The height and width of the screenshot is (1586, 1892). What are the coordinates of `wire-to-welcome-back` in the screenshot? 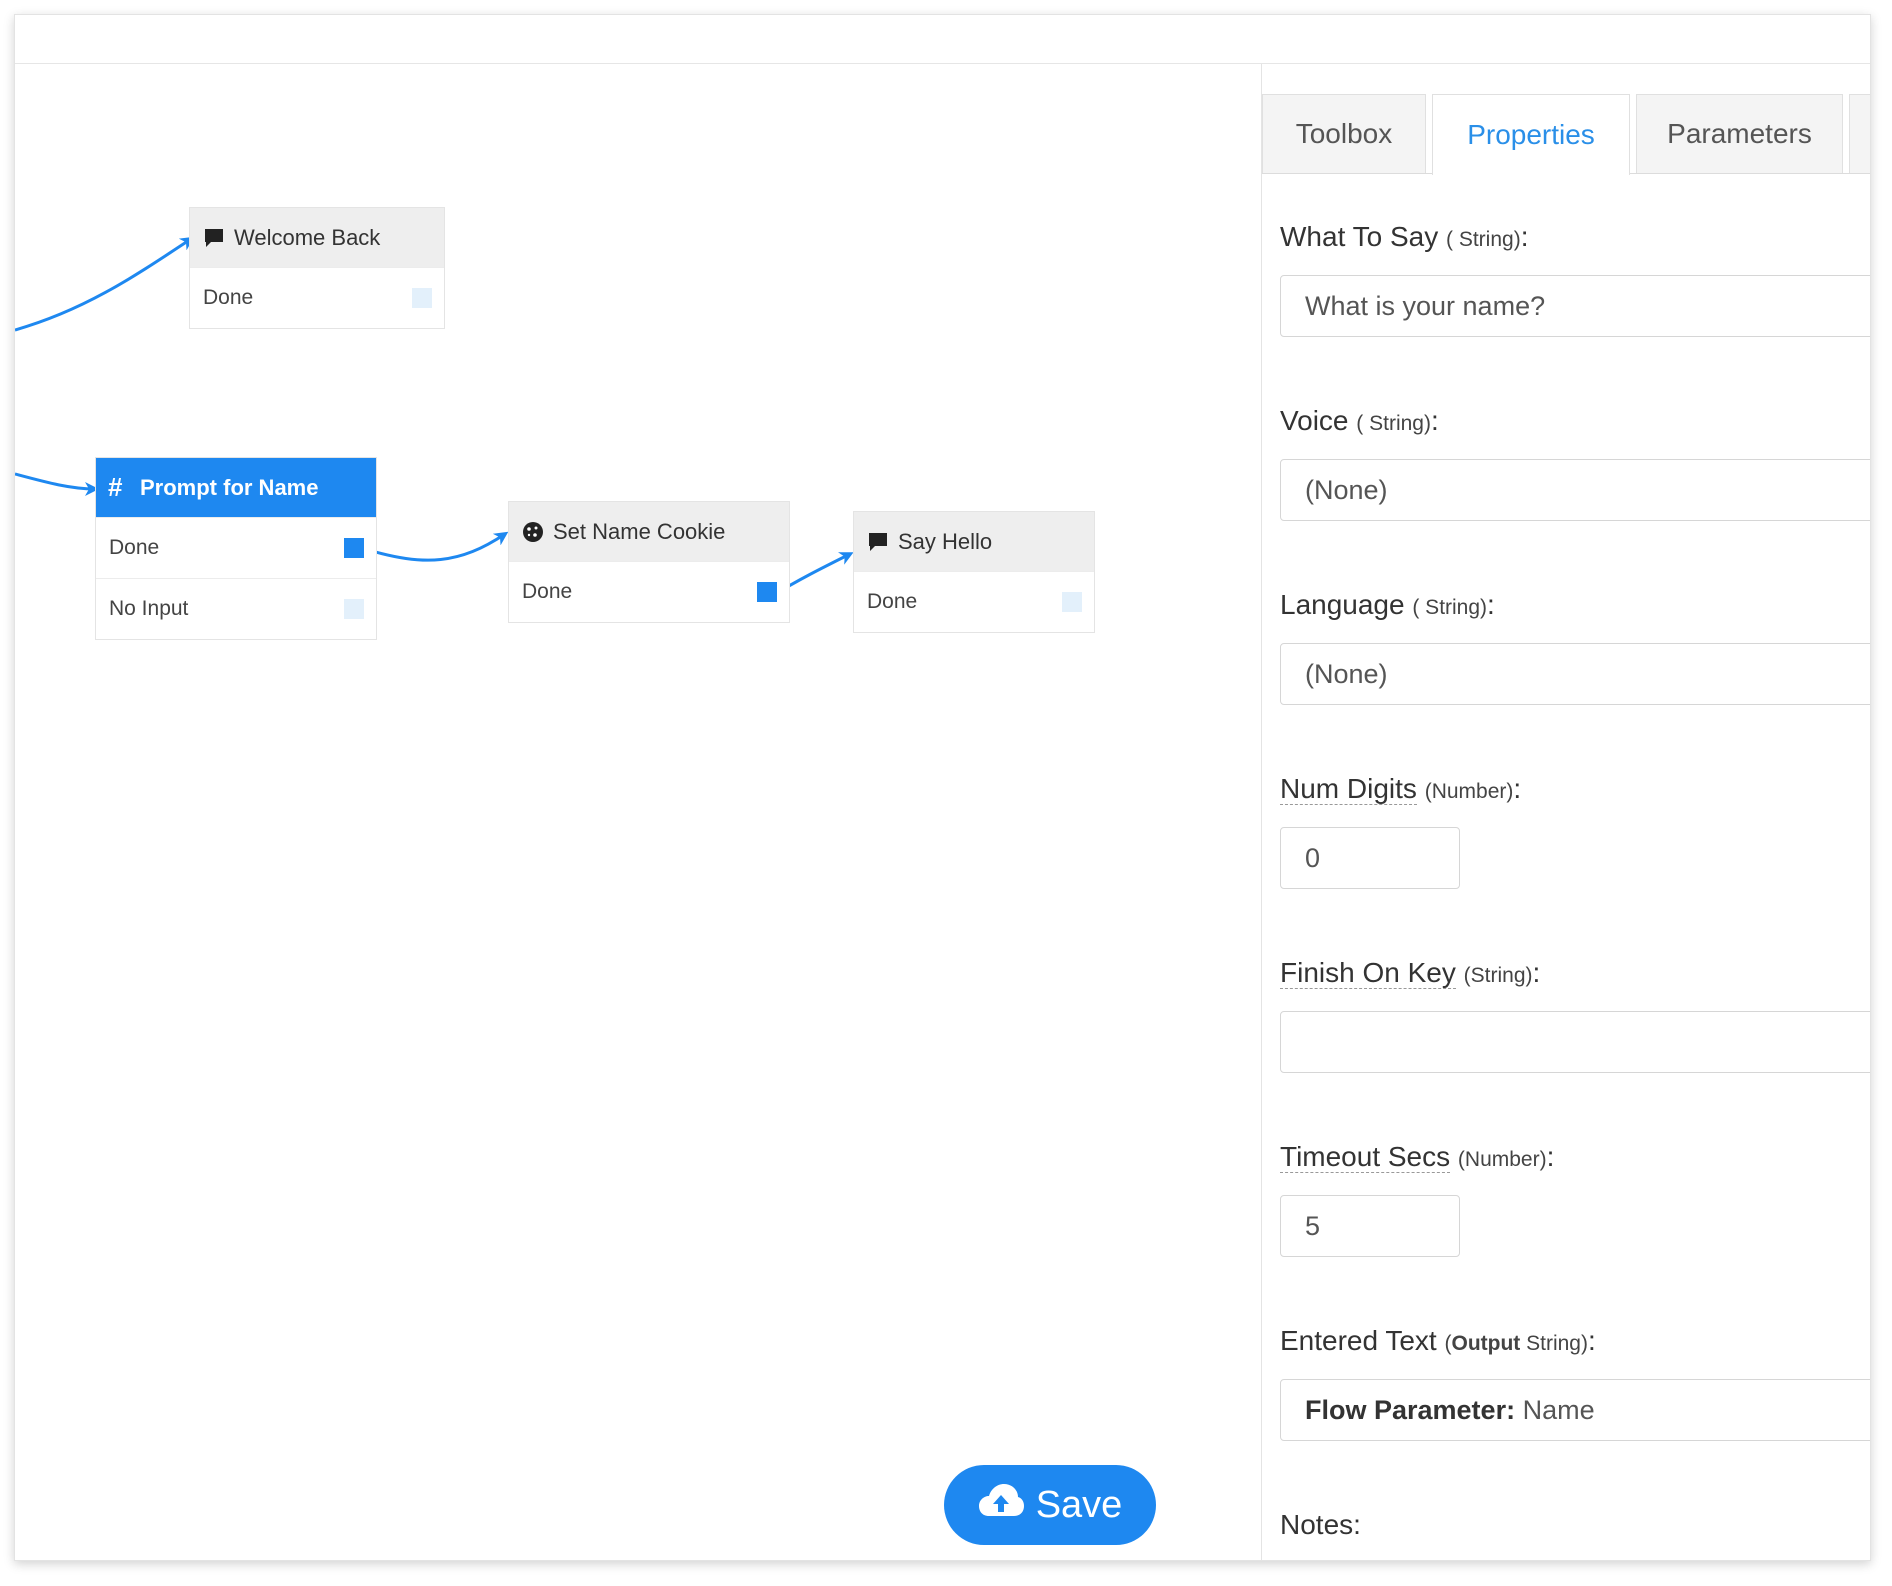 It's located at (105, 284).